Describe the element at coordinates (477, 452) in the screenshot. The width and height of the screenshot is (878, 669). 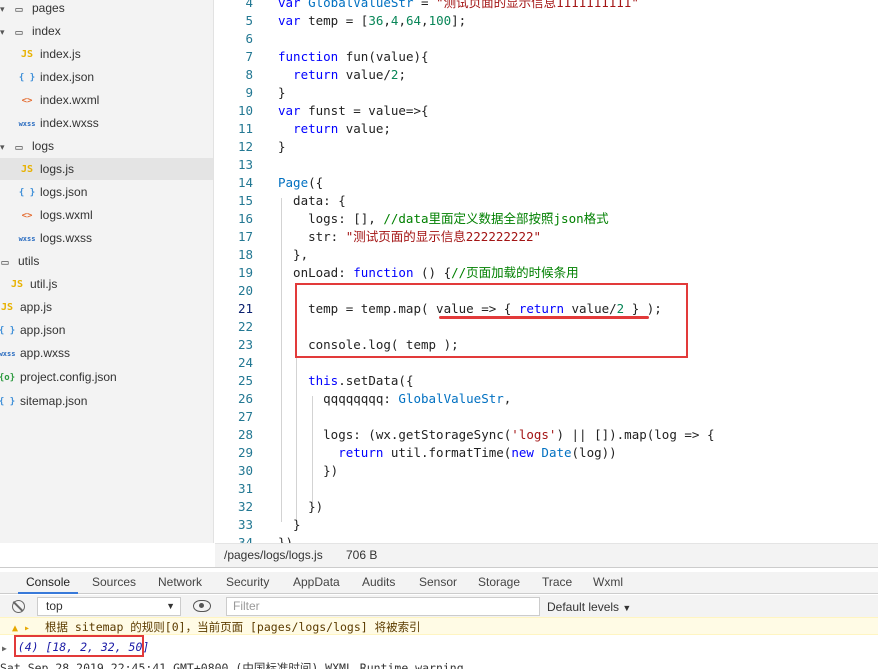
I see `code-text: return util.formatTime(new Date(log))` at that location.